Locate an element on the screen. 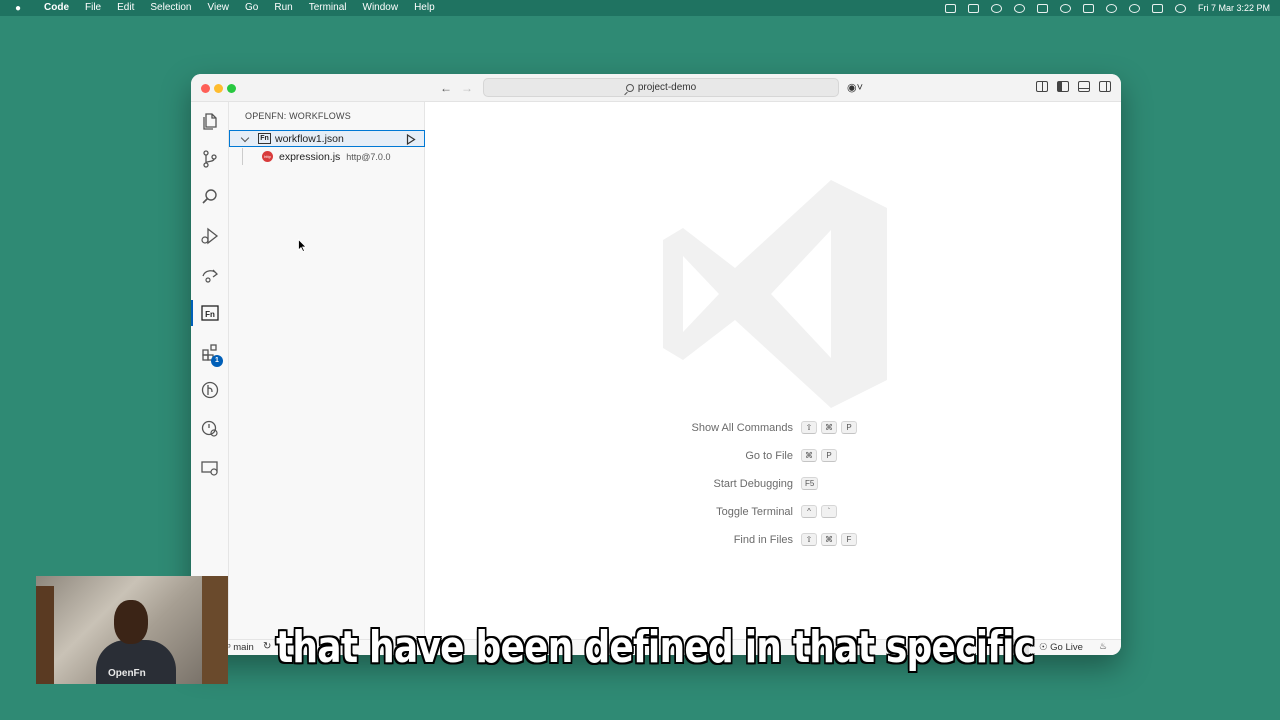  activity-bar: Fn 1 is located at coordinates (210, 370).